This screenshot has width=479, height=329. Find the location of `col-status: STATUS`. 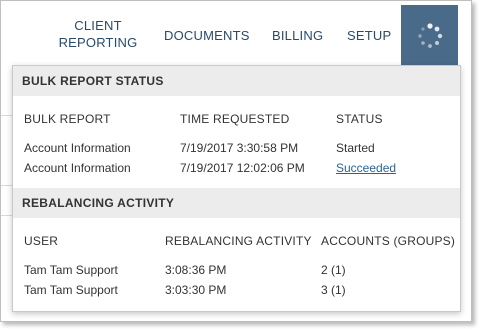

col-status: STATUS is located at coordinates (359, 119).